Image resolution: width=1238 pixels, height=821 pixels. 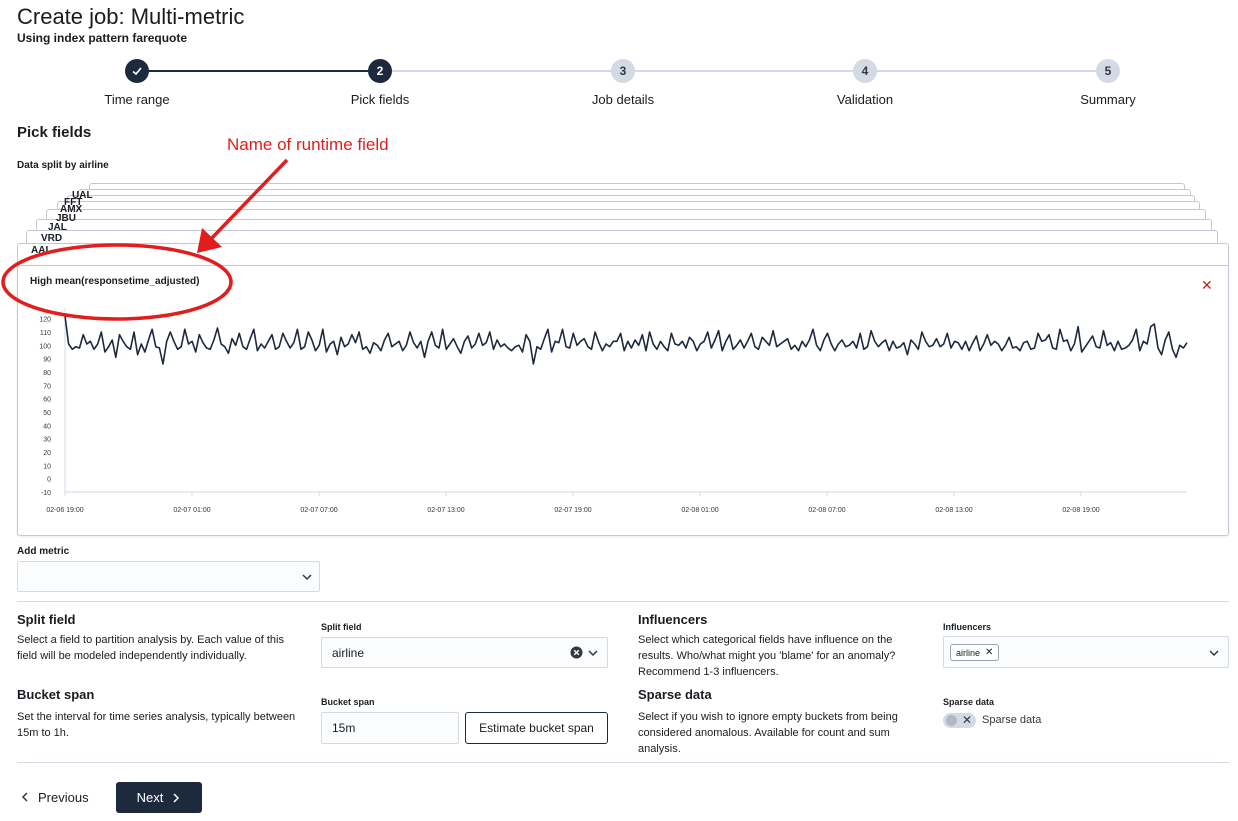 I want to click on stack-card-front, so click(x=623, y=255).